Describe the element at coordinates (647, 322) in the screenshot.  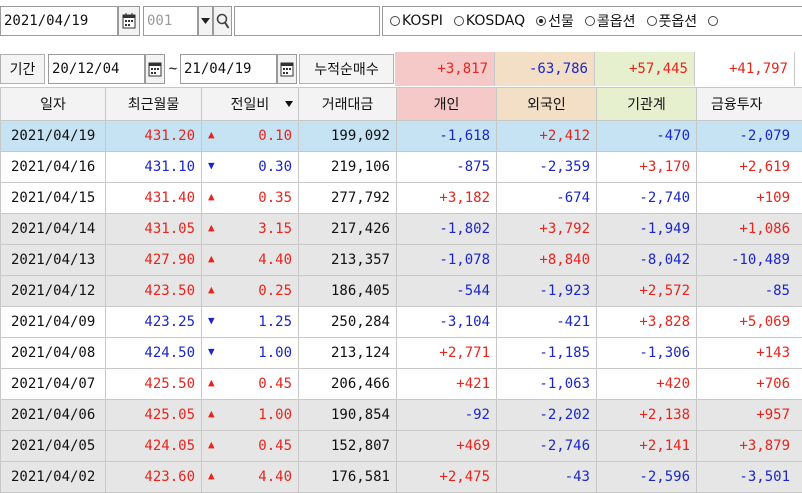
I see `cell-institution: +3,828` at that location.